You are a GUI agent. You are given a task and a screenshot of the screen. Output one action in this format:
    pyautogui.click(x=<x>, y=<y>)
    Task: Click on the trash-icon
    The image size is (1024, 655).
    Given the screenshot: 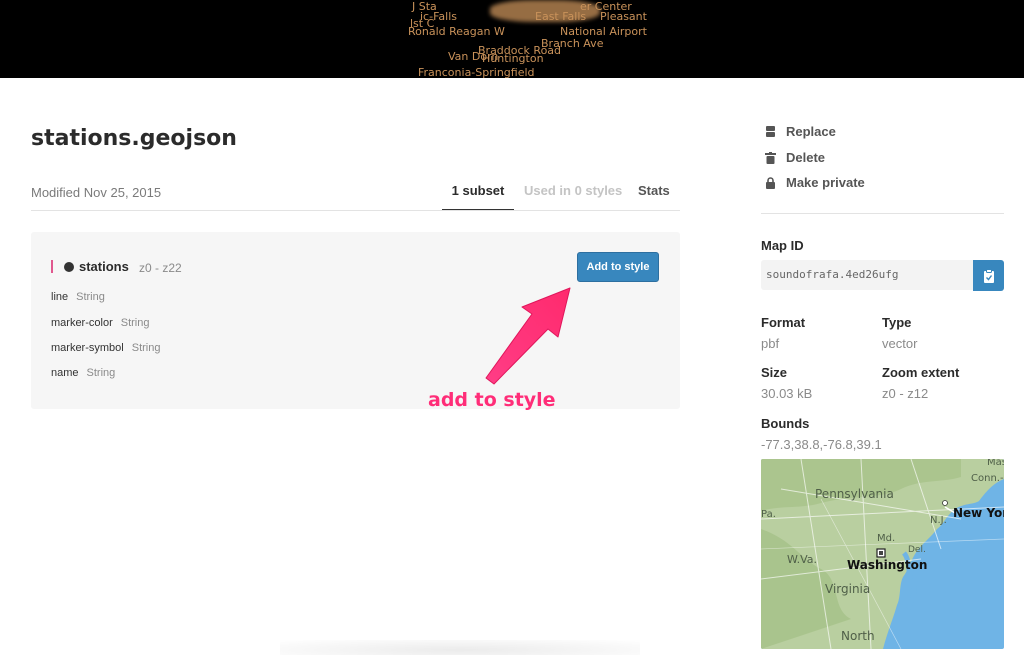 What is the action you would take?
    pyautogui.click(x=770, y=157)
    